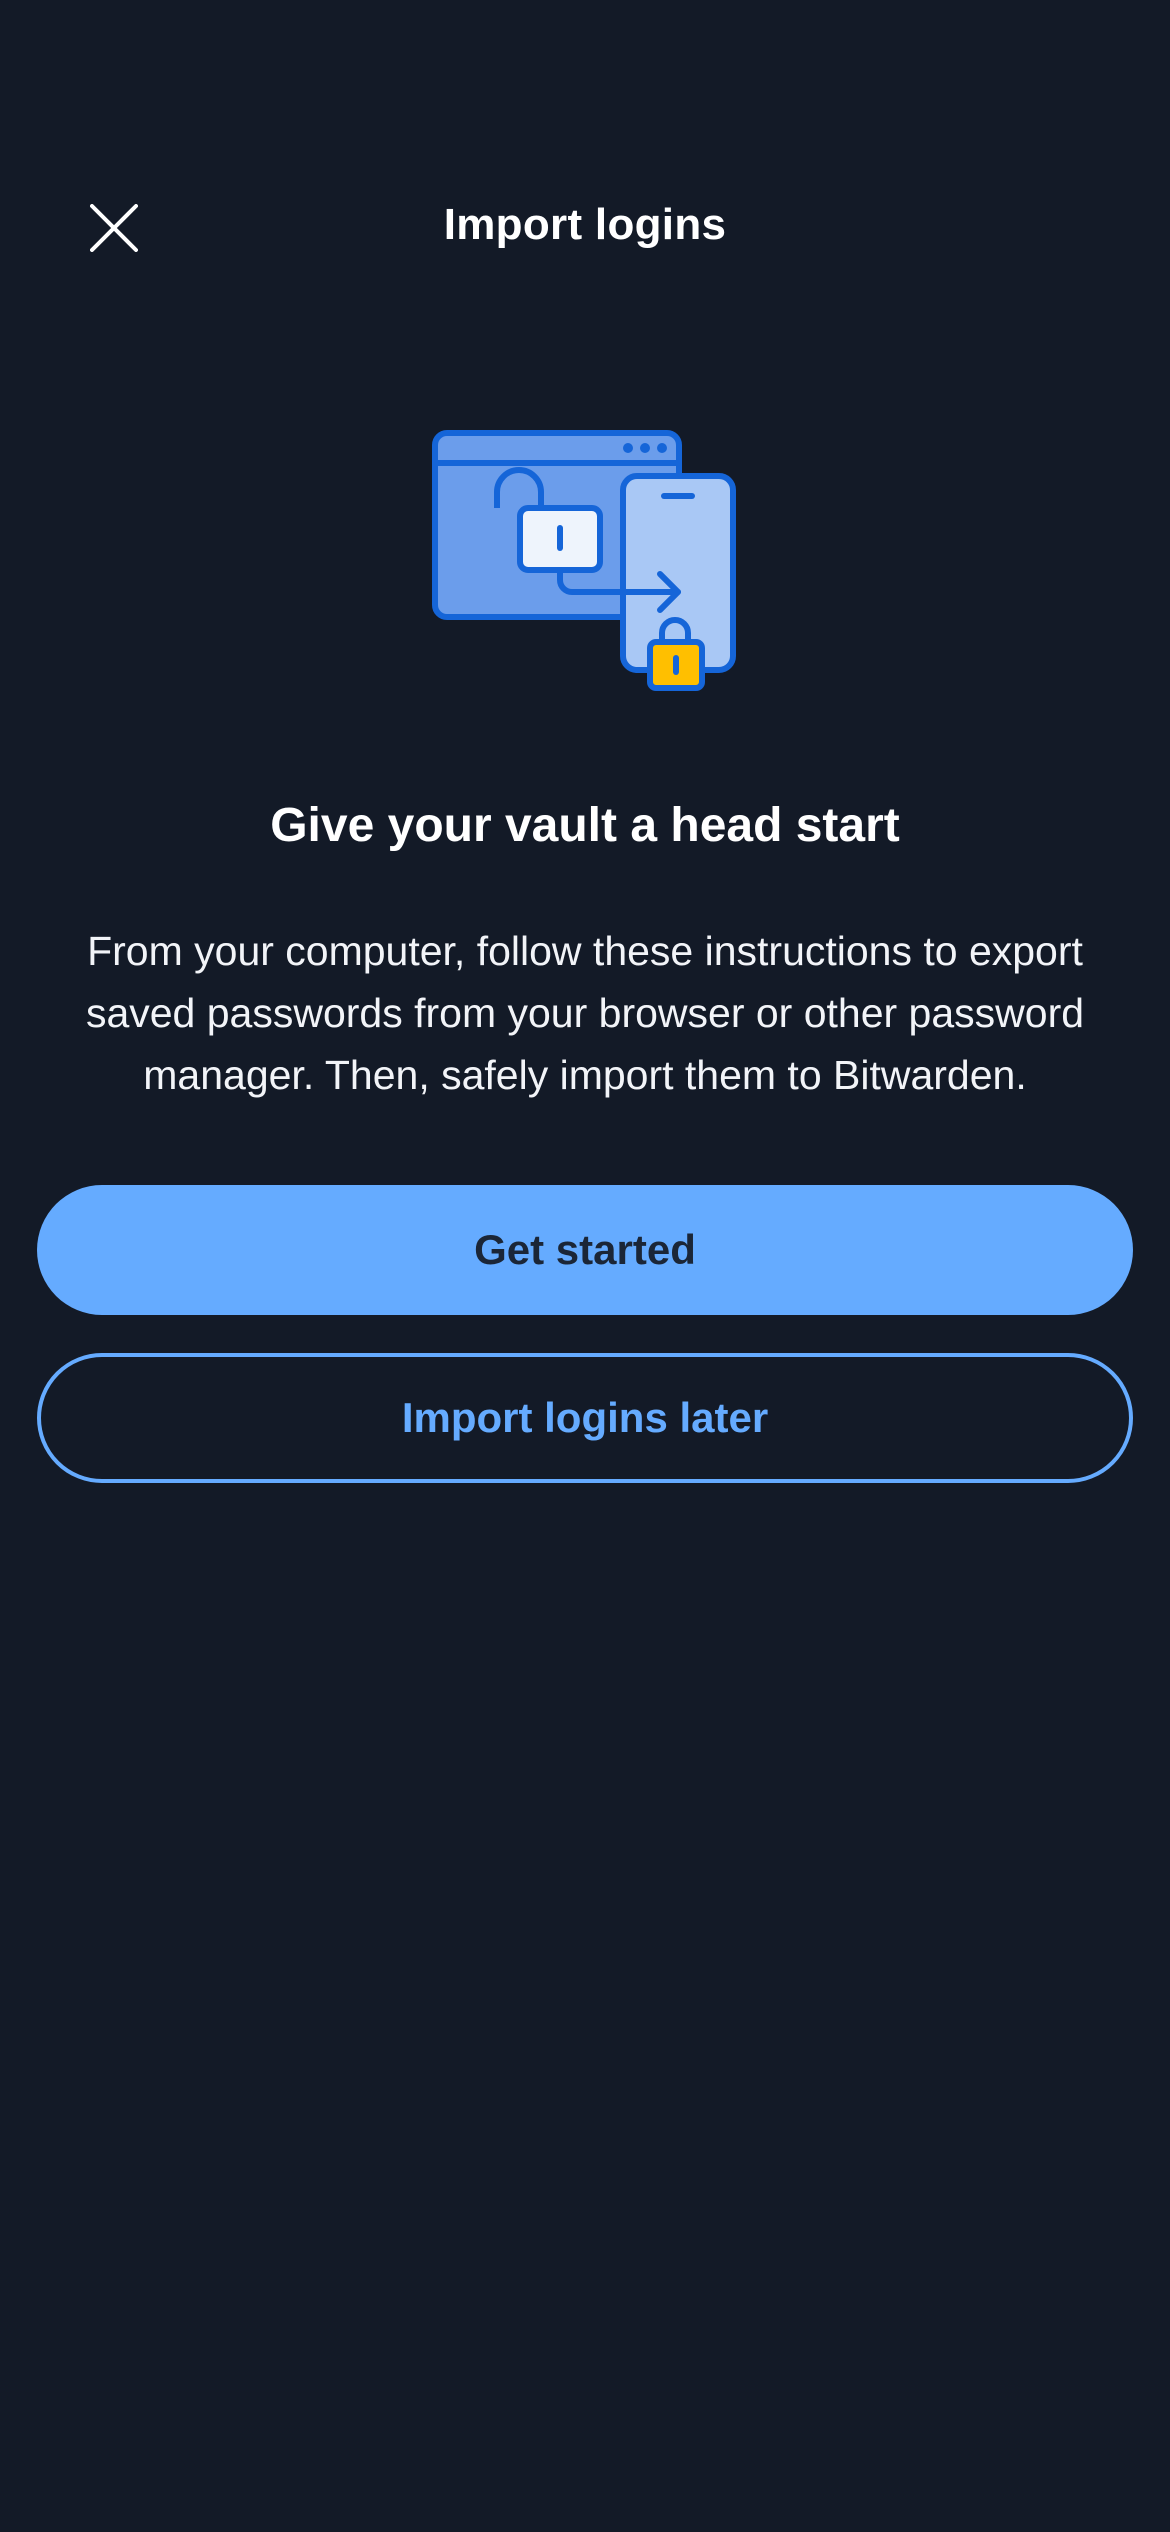 This screenshot has width=1170, height=2532. What do you see at coordinates (585, 564) in the screenshot?
I see `browser-to-phone-import-illustration` at bounding box center [585, 564].